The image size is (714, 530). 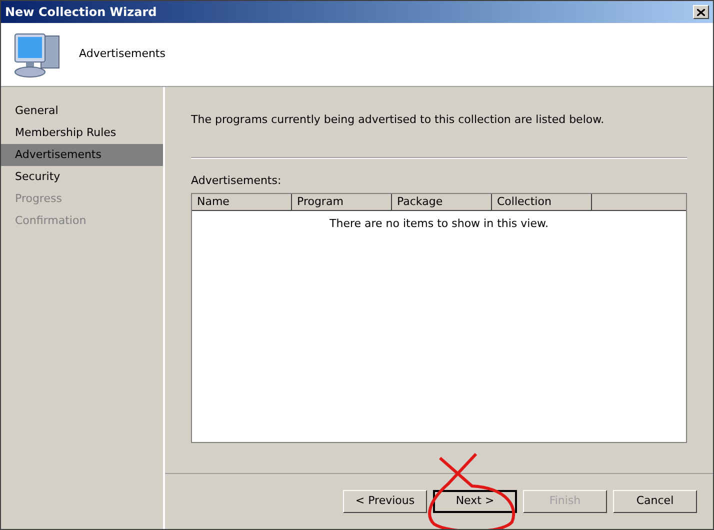 I want to click on column-header: Name, so click(x=242, y=202).